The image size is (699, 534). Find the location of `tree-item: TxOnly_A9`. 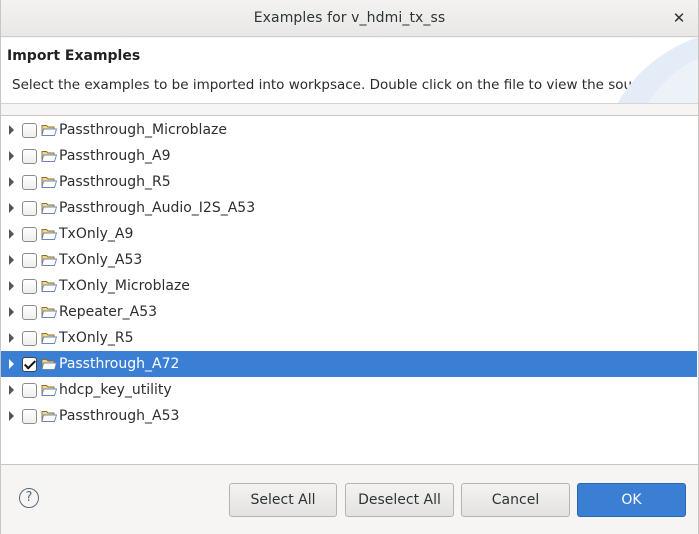

tree-item: TxOnly_A9 is located at coordinates (349, 234).